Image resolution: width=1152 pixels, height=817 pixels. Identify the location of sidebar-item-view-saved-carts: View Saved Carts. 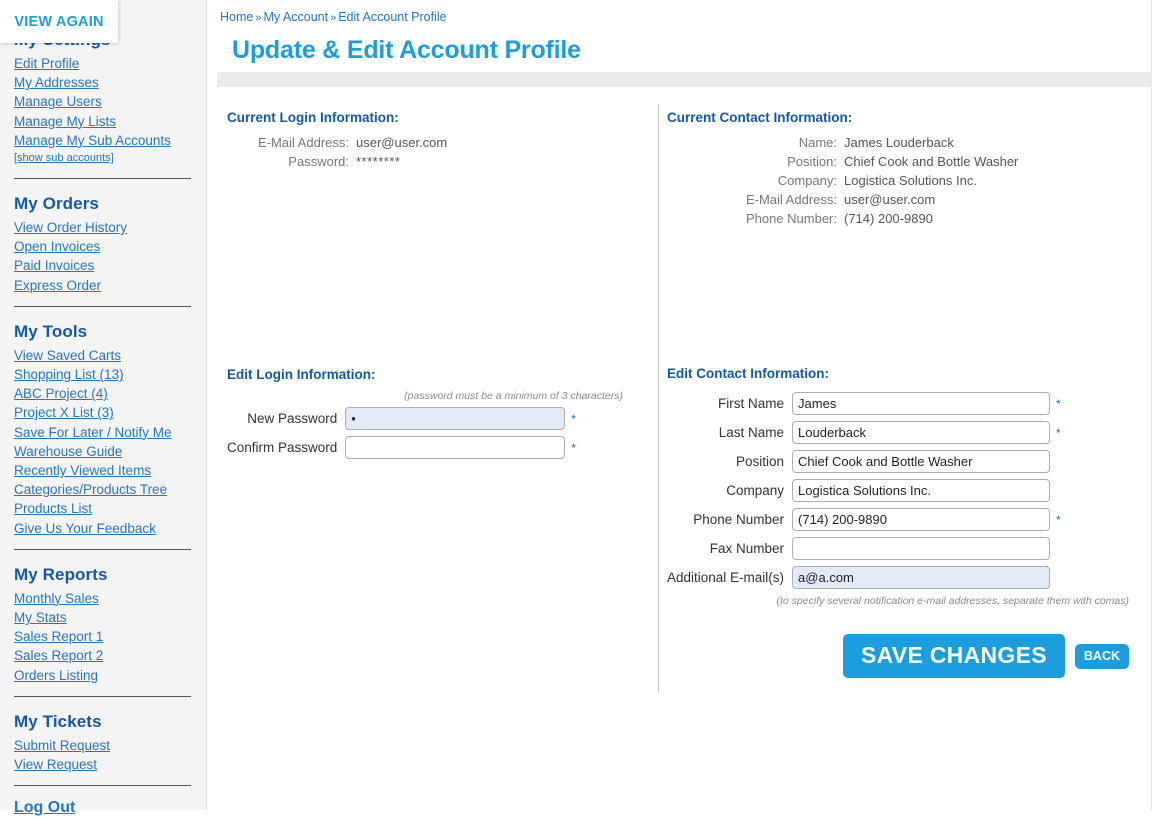
(103, 355).